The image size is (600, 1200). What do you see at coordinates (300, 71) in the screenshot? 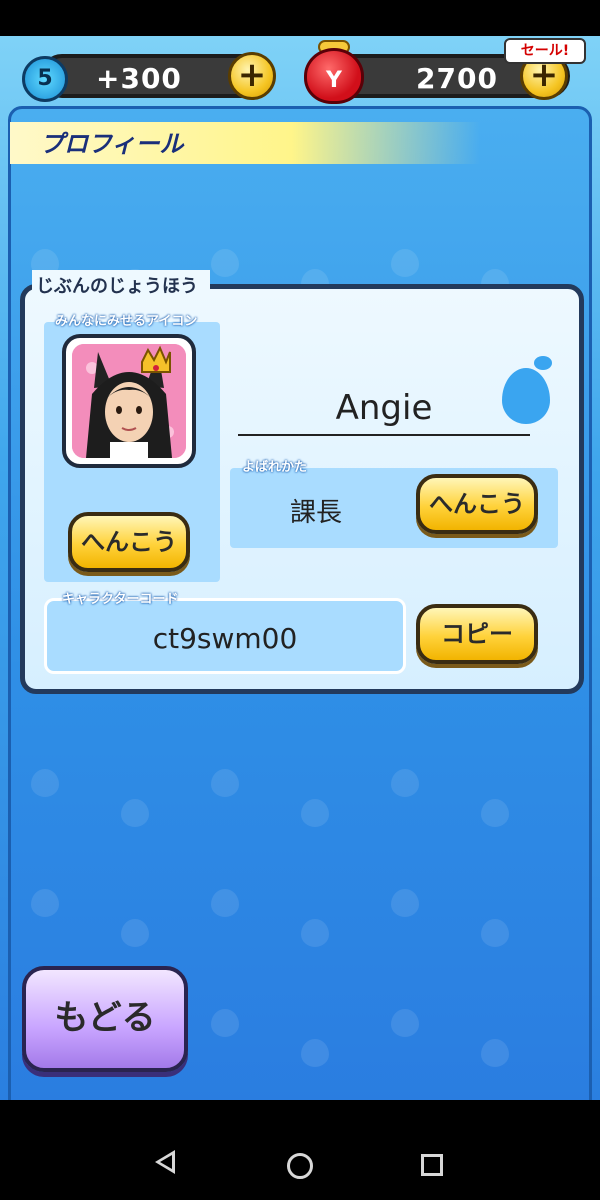
I see `currency-bar: 5 +300 + Y 2700 + セール!` at bounding box center [300, 71].